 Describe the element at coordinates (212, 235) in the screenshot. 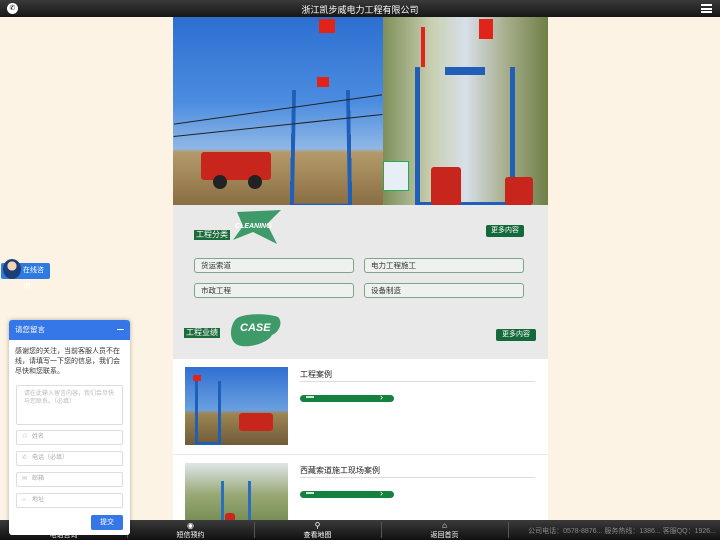

I see `category-section-title: 工程分类` at that location.